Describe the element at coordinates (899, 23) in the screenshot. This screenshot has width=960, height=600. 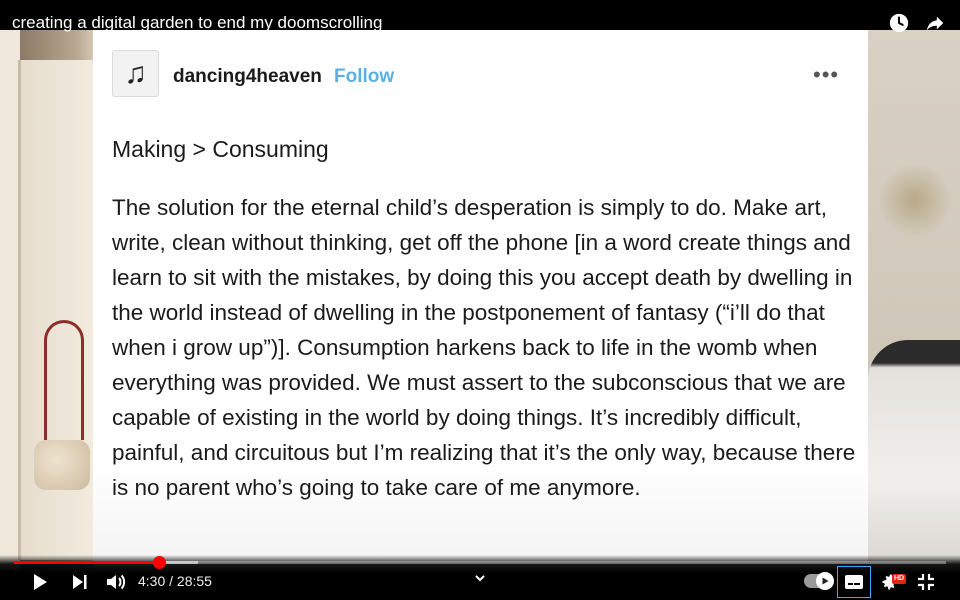
I see `watch-later-icon` at that location.